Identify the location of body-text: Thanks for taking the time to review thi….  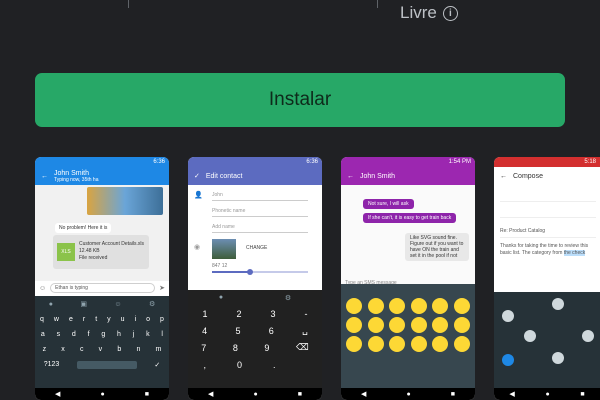
(548, 250).